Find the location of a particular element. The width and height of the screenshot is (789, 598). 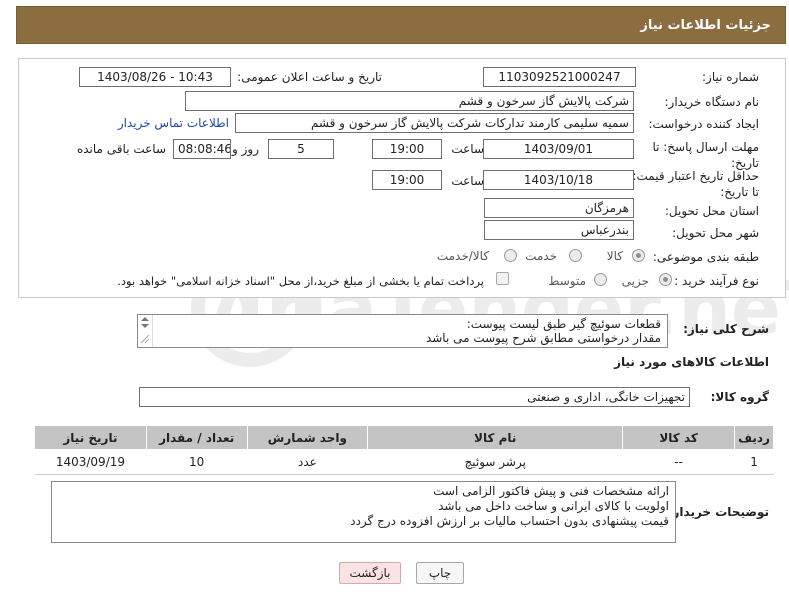

row-name: پرشر سوئیچ is located at coordinates (495, 462).